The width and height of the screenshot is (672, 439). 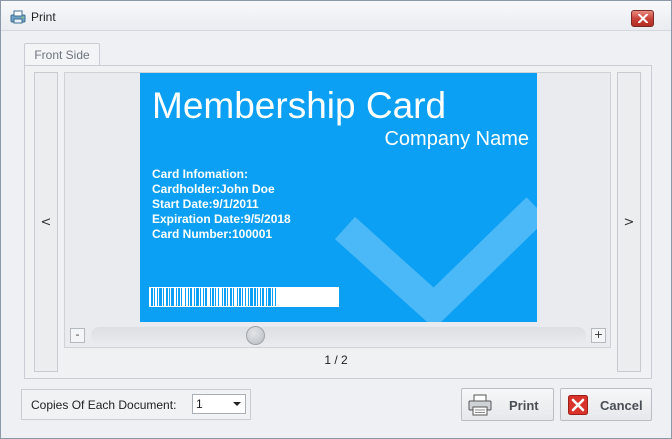 What do you see at coordinates (629, 222) in the screenshot?
I see `next-page-button: >` at bounding box center [629, 222].